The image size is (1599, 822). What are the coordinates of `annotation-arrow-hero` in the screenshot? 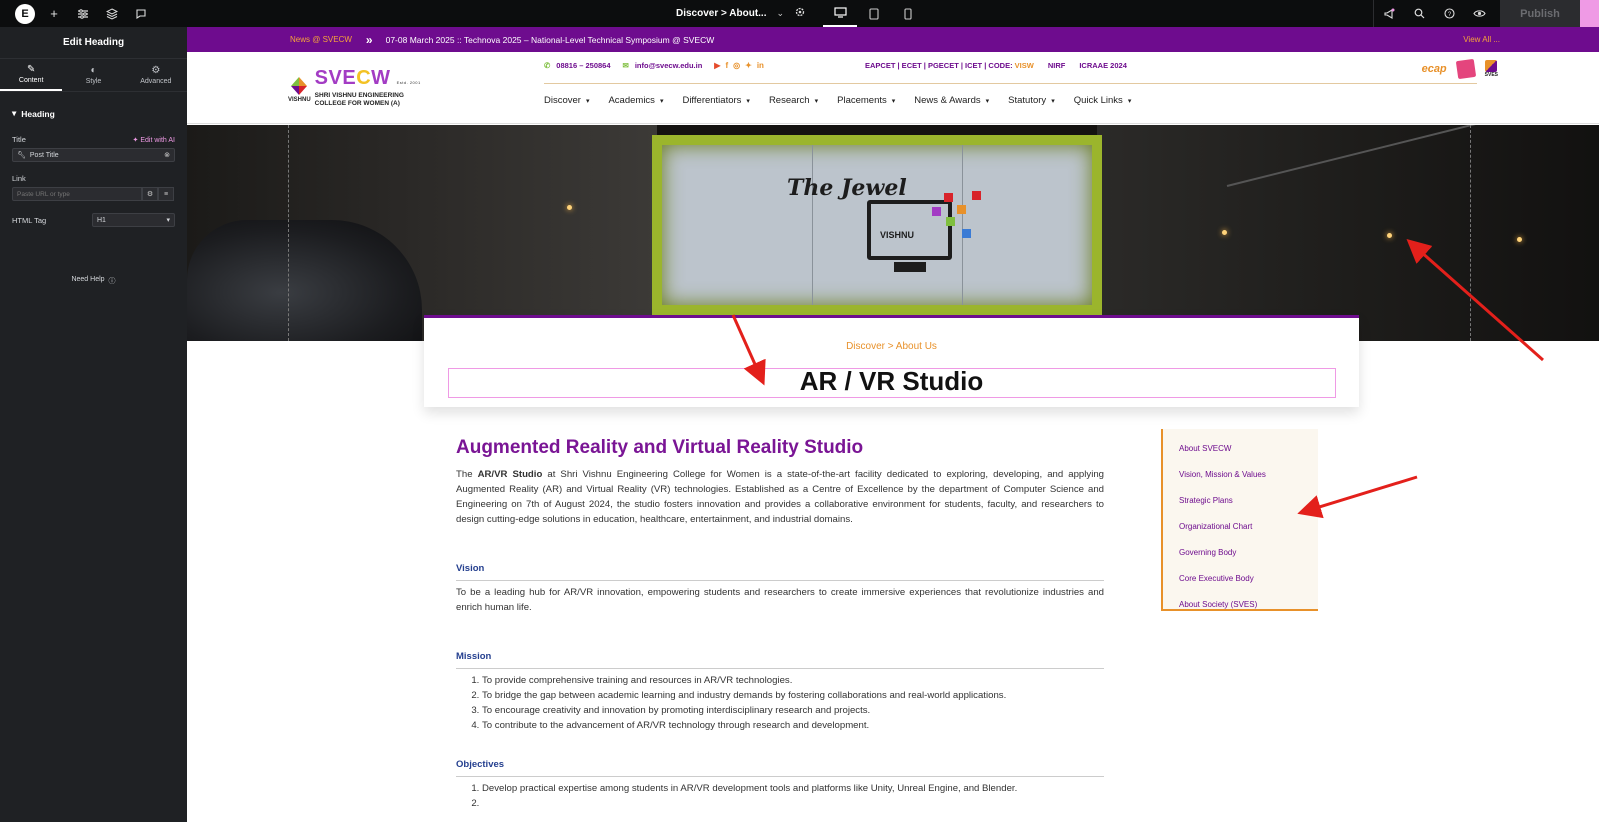 It's located at (1475, 300).